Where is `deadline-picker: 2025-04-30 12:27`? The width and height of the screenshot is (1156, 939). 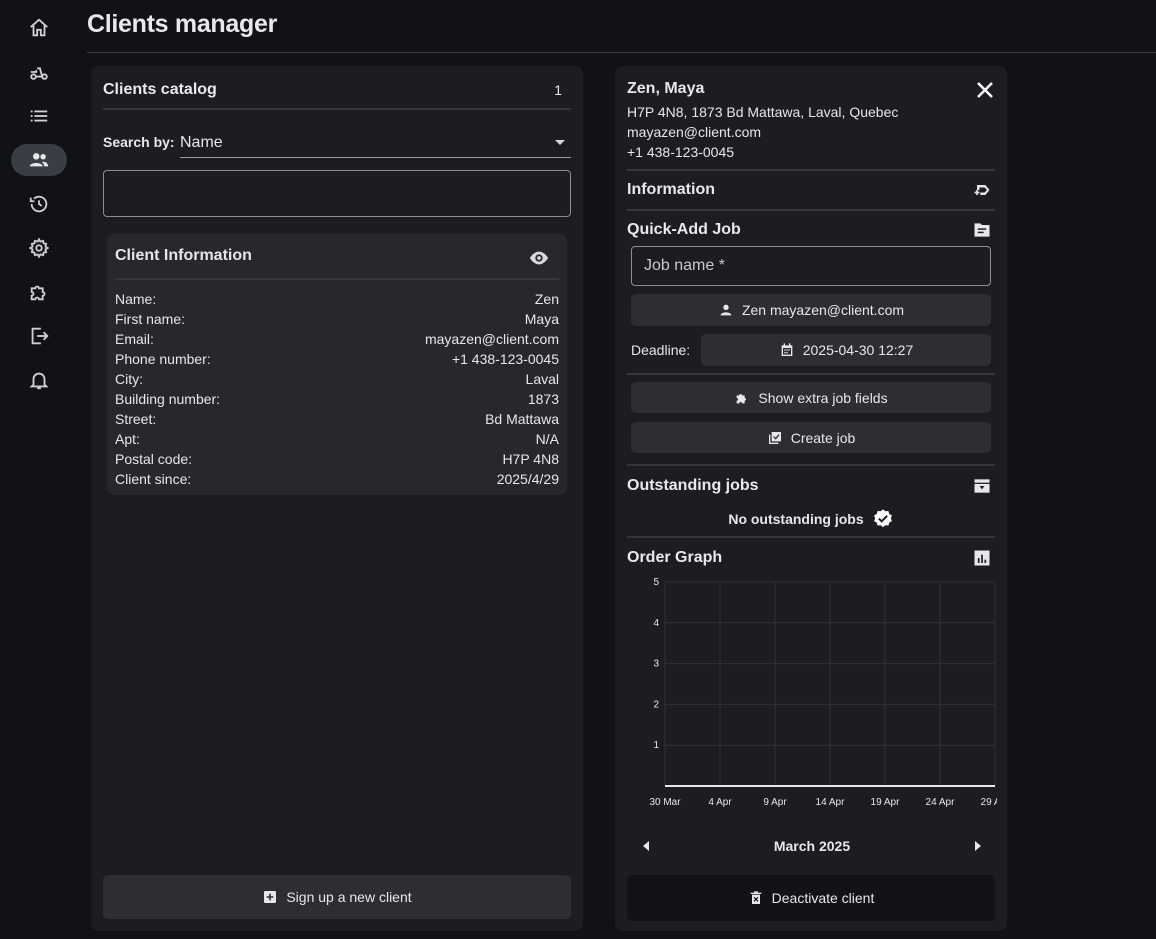
deadline-picker: 2025-04-30 12:27 is located at coordinates (846, 350).